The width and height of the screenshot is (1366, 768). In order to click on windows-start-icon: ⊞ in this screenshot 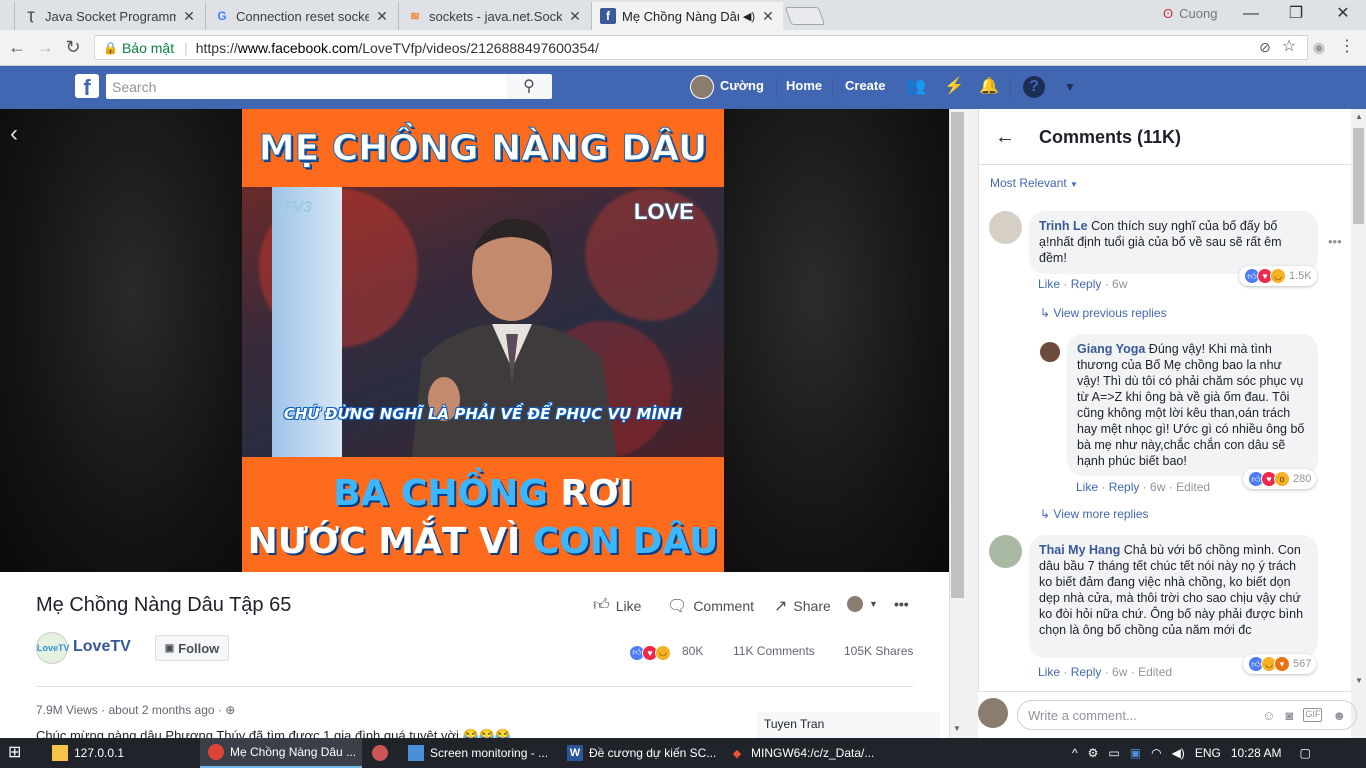, I will do `click(17, 753)`.